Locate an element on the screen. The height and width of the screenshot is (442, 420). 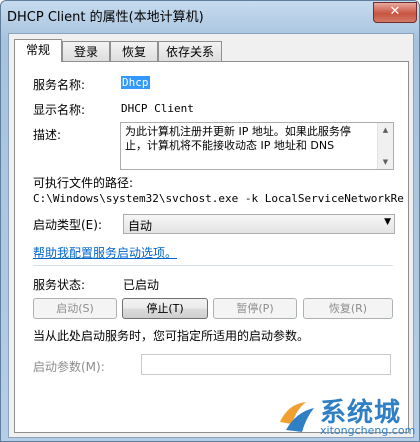
watermark-url: xitongcheng.com is located at coordinates (368, 430).